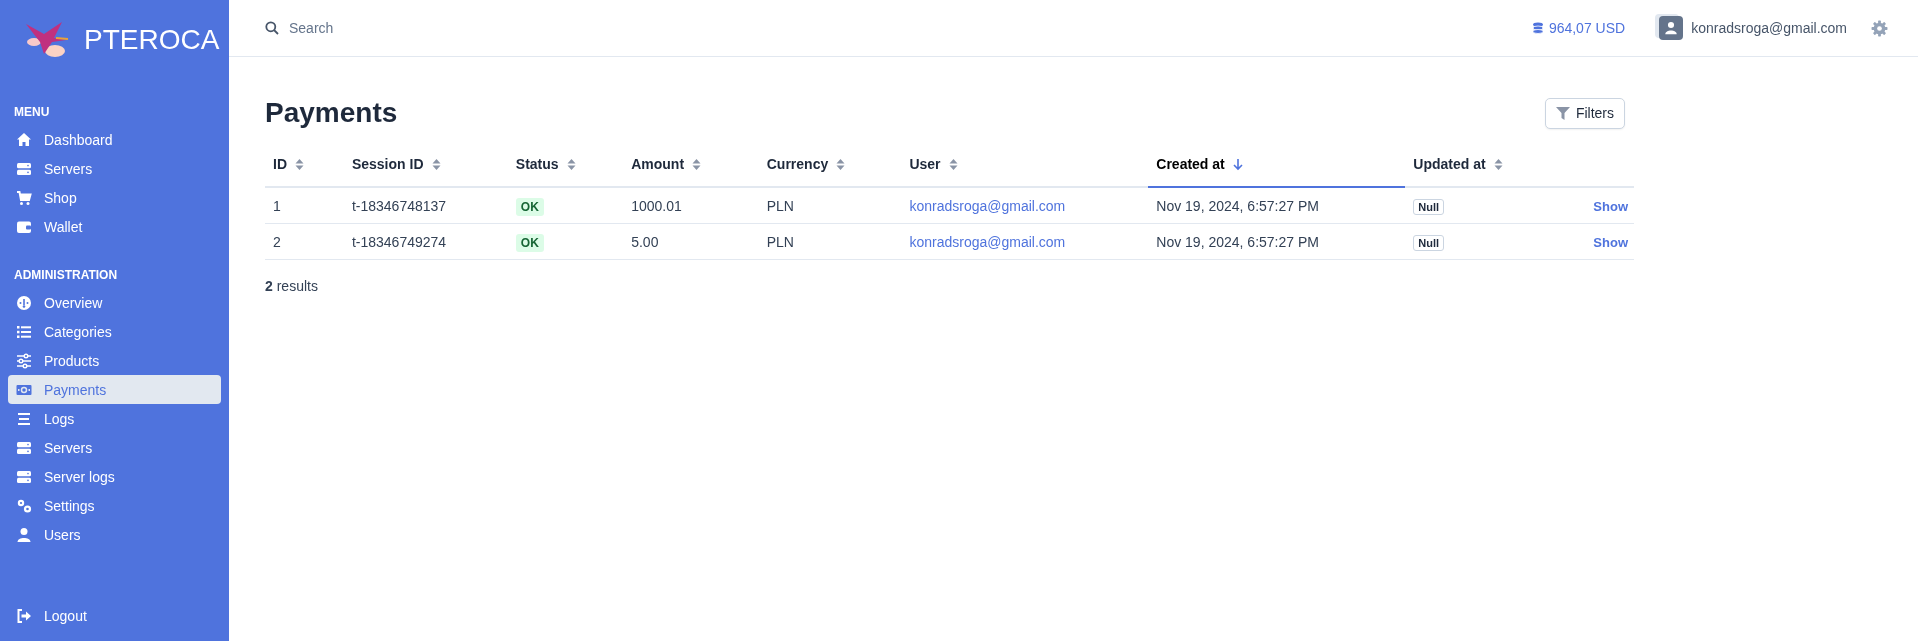  Describe the element at coordinates (1537, 28) in the screenshot. I see `coins-icon` at that location.